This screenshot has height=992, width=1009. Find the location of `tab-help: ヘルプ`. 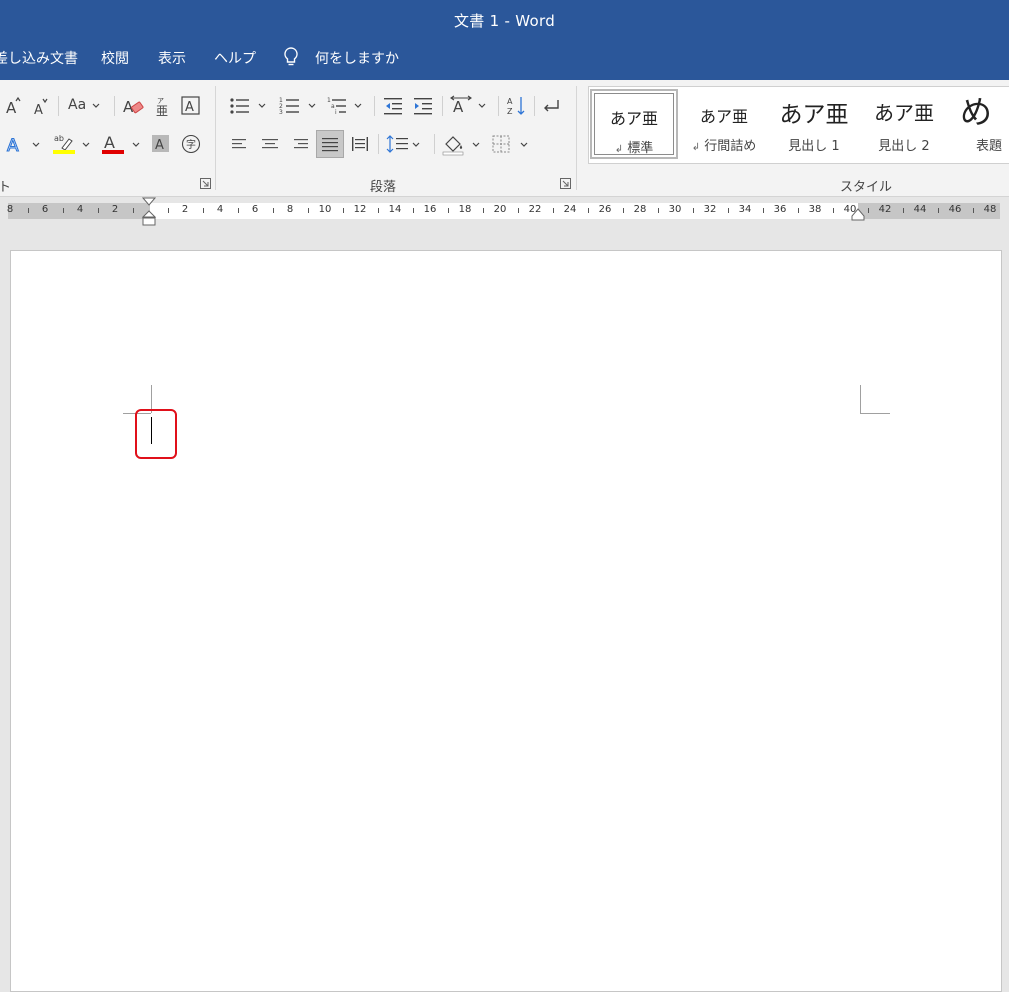

tab-help: ヘルプ is located at coordinates (235, 58).